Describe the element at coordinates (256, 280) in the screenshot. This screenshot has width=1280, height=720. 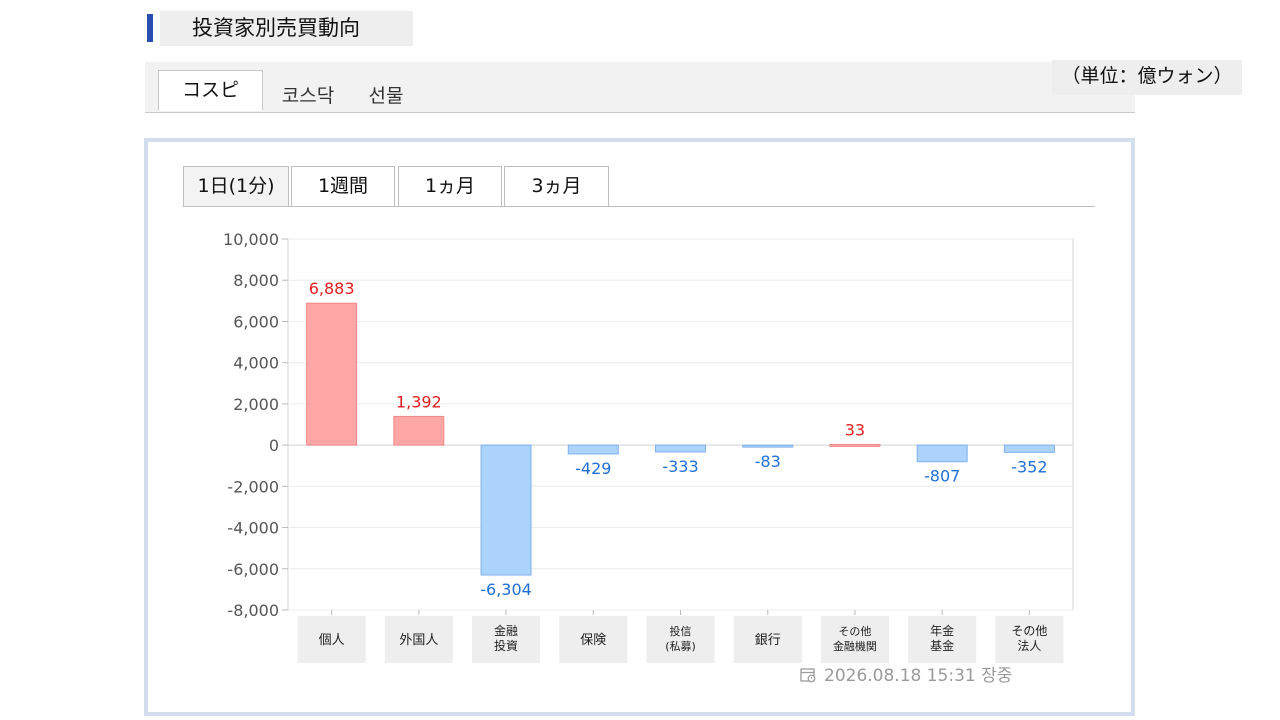
I see `y-tick-label: 8,000` at that location.